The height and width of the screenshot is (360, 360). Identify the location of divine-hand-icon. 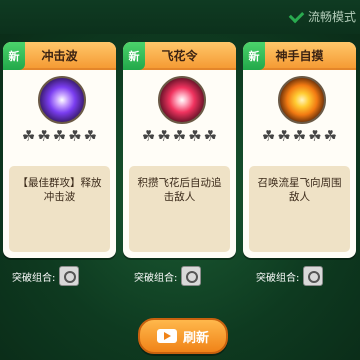
(301, 100).